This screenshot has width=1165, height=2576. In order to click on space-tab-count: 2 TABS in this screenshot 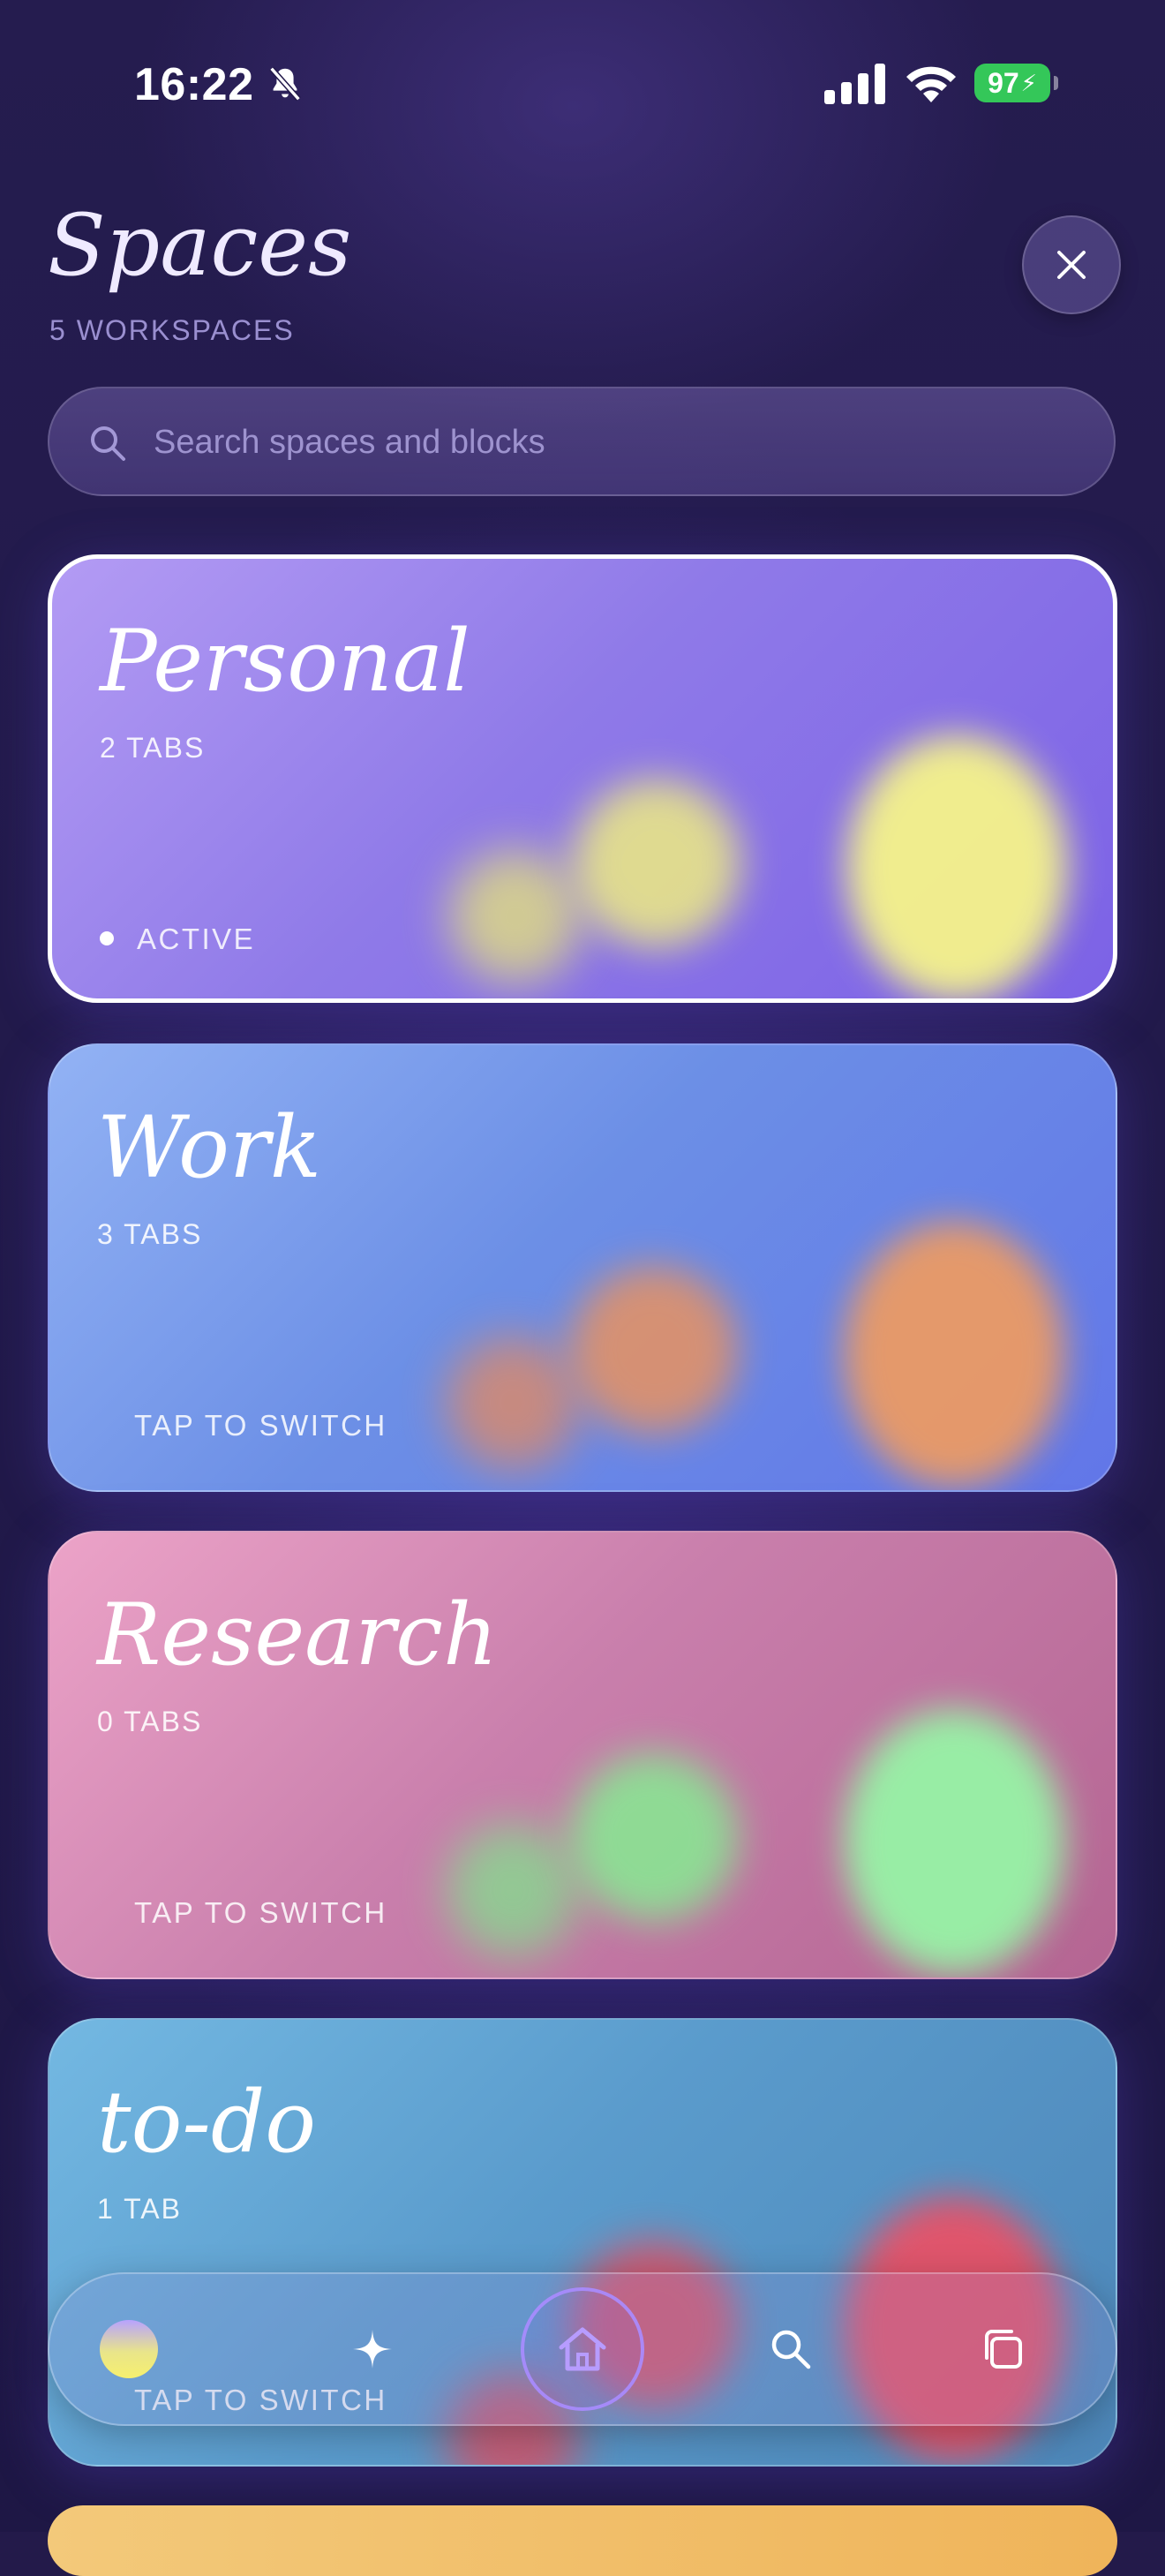, I will do `click(153, 748)`.